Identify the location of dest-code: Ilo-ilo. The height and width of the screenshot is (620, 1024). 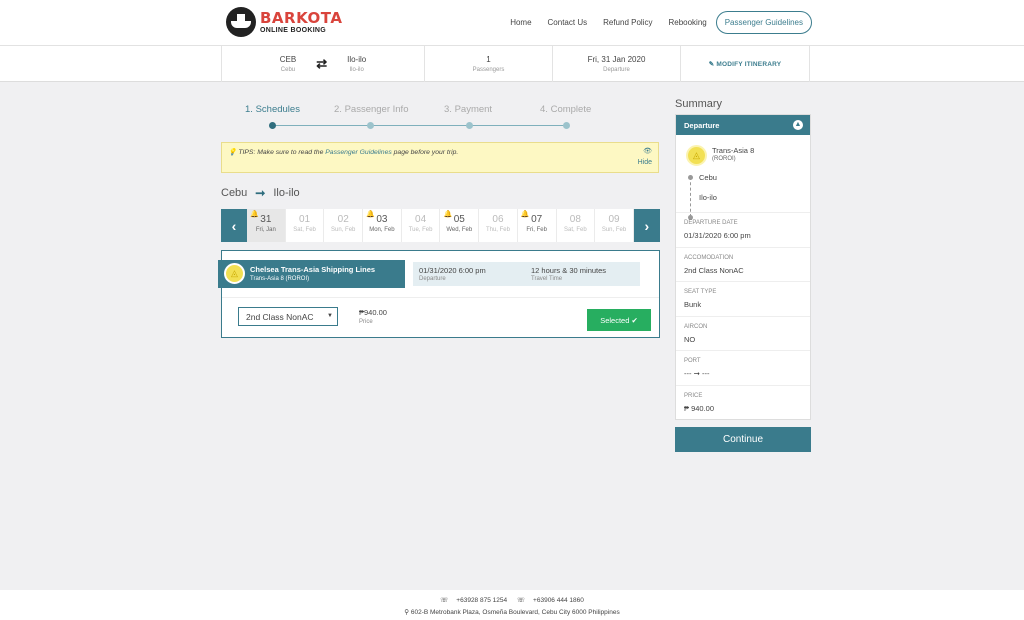
(357, 59).